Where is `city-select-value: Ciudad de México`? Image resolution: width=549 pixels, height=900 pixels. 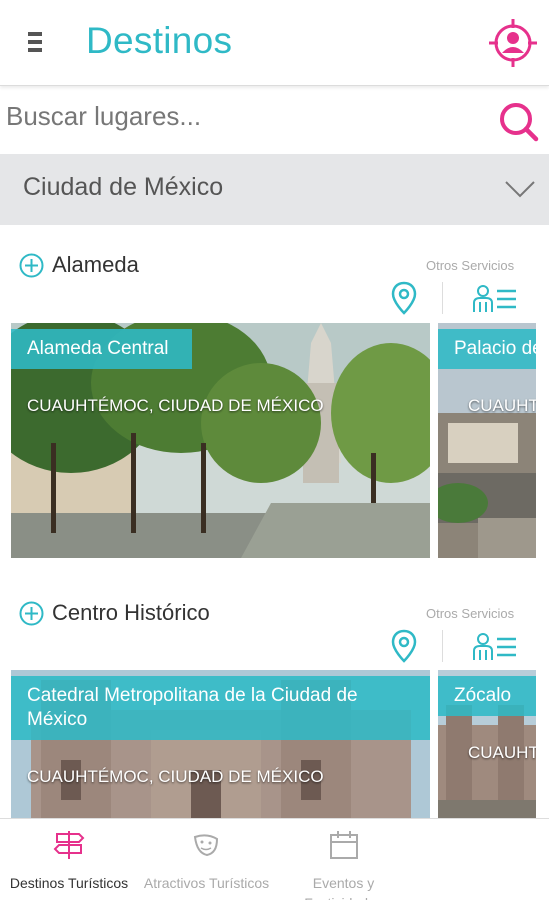 city-select-value: Ciudad de México is located at coordinates (123, 187).